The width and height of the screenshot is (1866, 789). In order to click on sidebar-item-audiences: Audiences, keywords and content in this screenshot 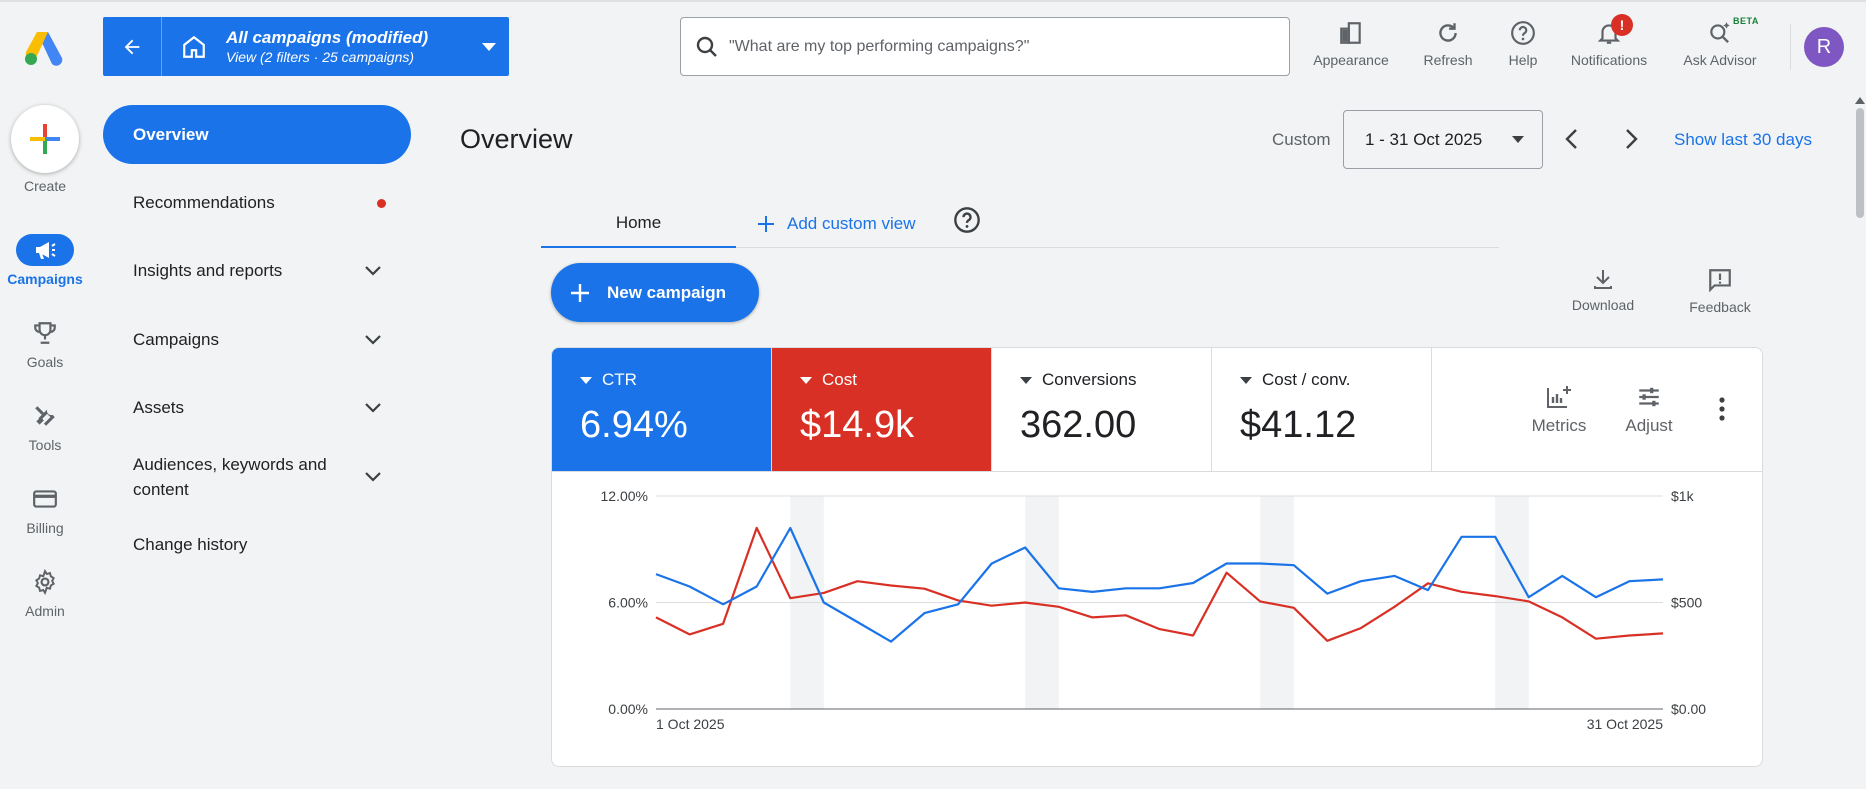, I will do `click(257, 477)`.